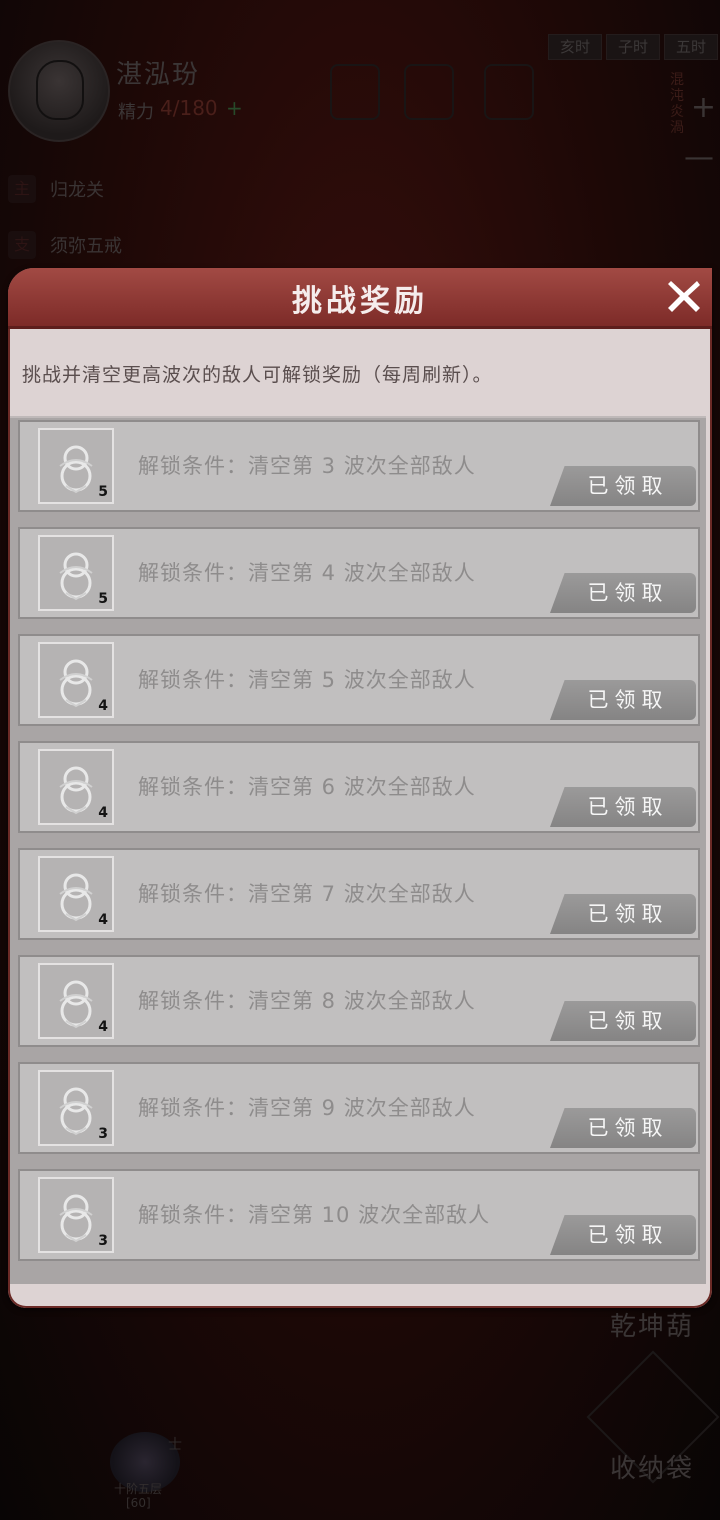 Image resolution: width=720 pixels, height=1520 pixels. Describe the element at coordinates (703, 107) in the screenshot. I see `zoom-in-button: +` at that location.